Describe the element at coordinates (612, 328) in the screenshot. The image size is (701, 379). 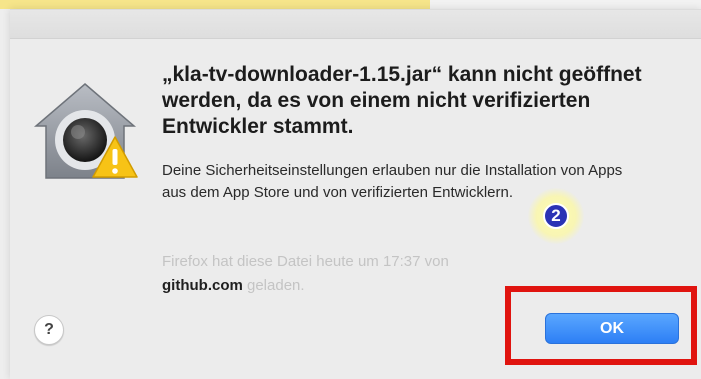
I see `ok-button: OK` at that location.